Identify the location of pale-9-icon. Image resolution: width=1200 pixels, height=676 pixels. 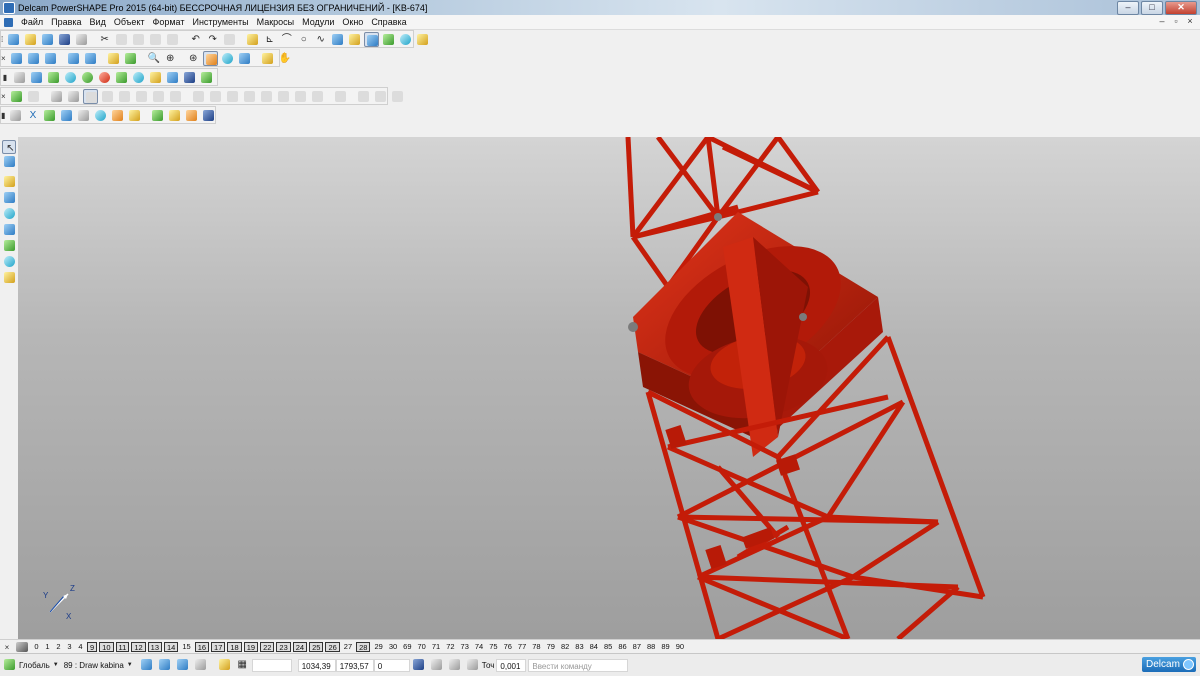
(340, 96).